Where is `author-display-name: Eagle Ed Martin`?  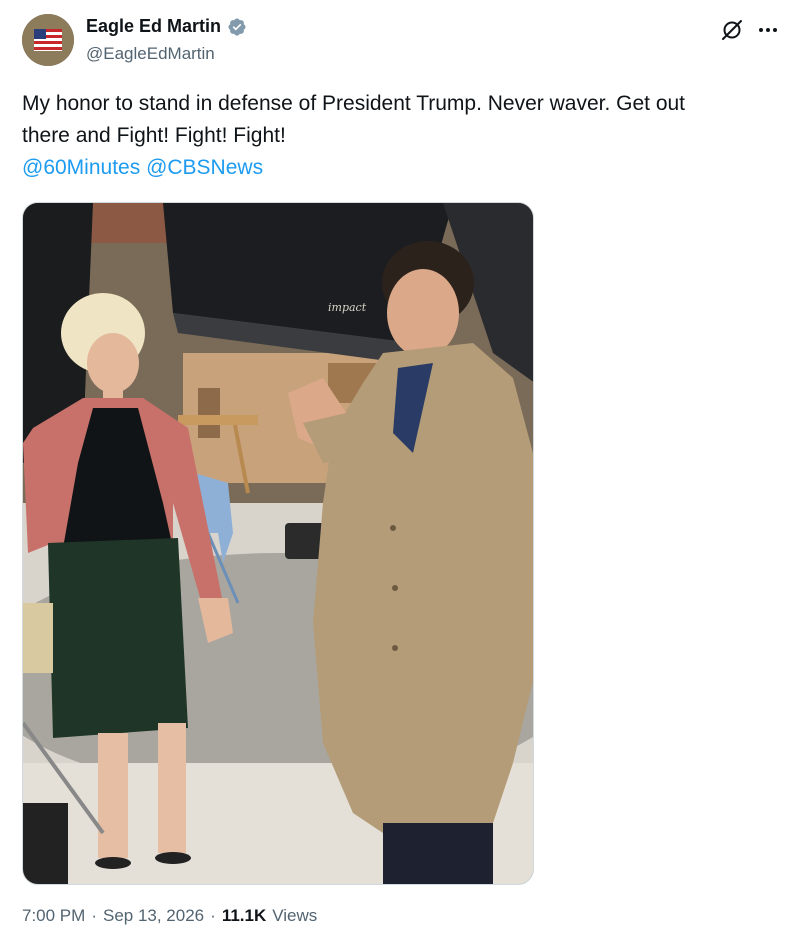
author-display-name: Eagle Ed Martin is located at coordinates (153, 26).